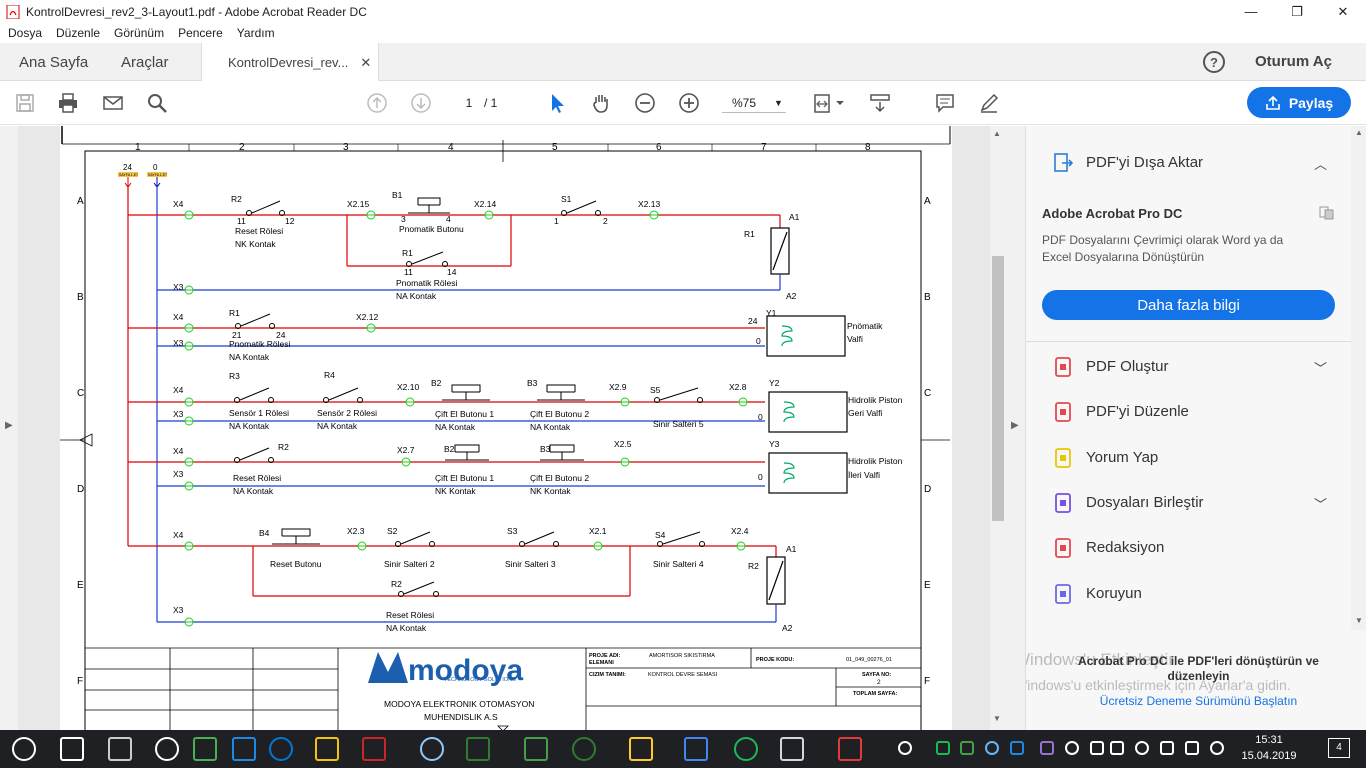 This screenshot has width=1366, height=768. I want to click on tab-tools: Araçlar, so click(145, 62).